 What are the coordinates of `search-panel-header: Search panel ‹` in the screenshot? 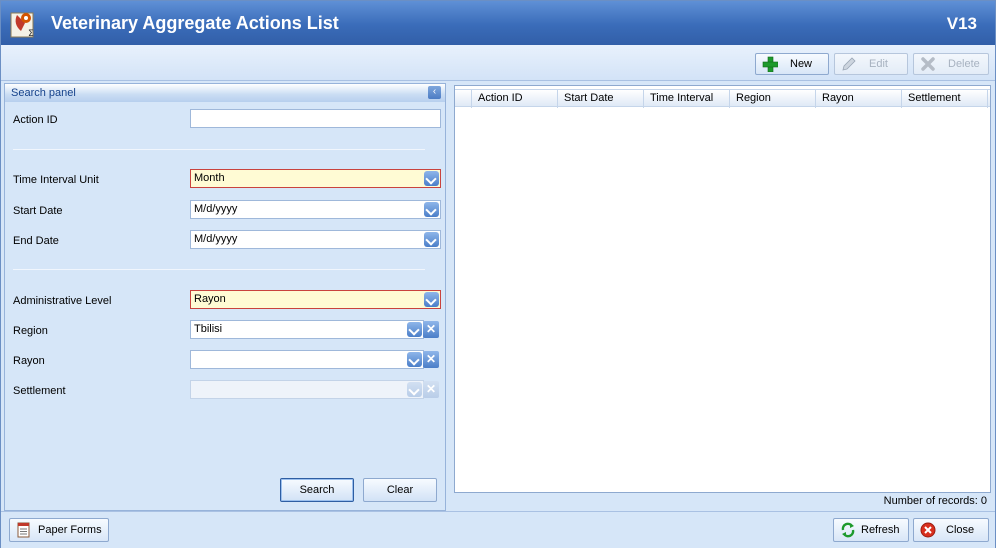 It's located at (225, 93).